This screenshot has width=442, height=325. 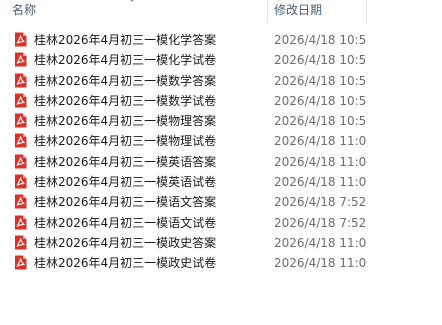 I want to click on file-row: 桂林2026年4月初三一模英语试卷 2026/4/18 11:01, so click(x=221, y=182).